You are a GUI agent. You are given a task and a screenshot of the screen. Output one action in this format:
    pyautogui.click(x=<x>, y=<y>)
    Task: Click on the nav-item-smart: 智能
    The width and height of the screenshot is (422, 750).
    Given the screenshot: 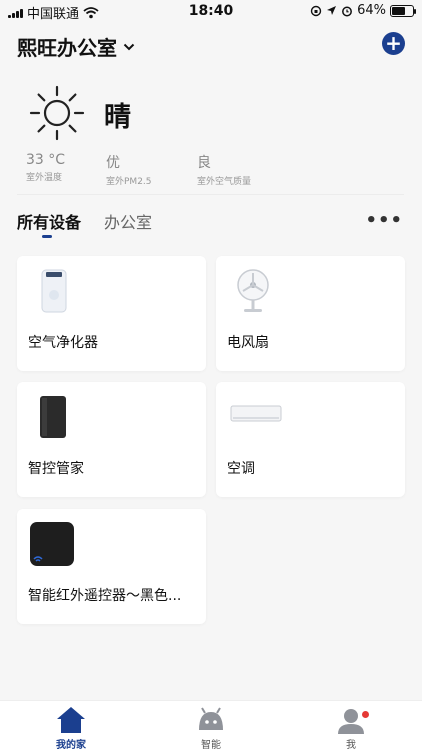 What is the action you would take?
    pyautogui.click(x=211, y=728)
    